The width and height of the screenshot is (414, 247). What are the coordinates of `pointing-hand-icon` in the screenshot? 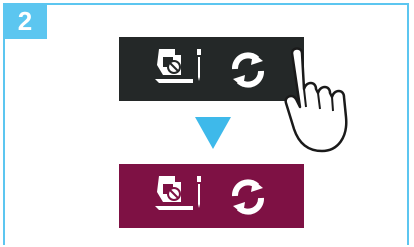 It's located at (316, 100).